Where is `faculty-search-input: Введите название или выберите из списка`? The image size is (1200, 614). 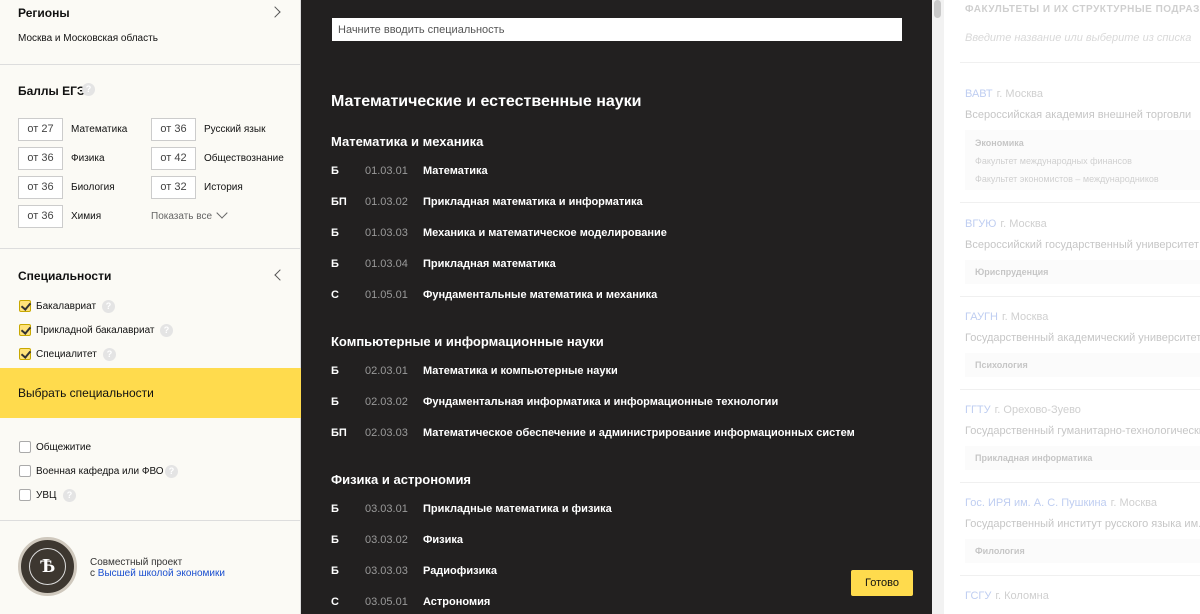
faculty-search-input: Введите название или выберите из списка is located at coordinates (1078, 38).